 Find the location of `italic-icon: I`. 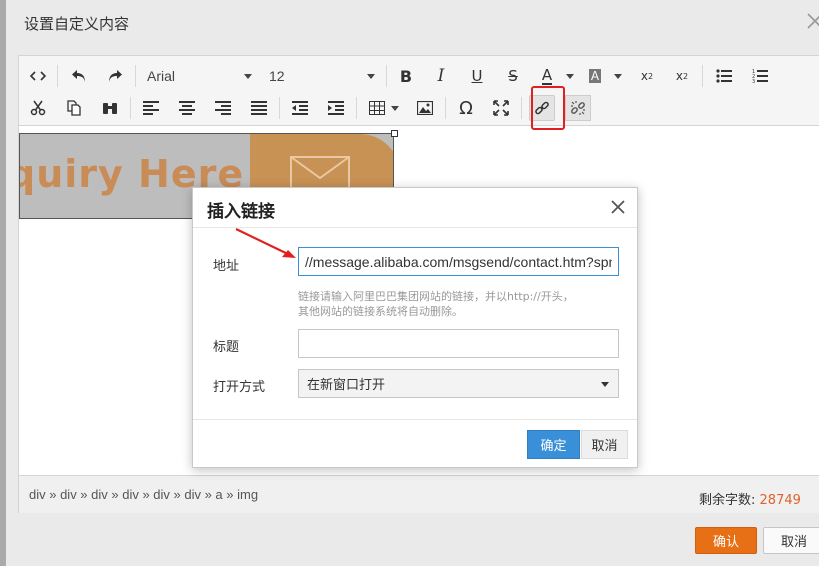

italic-icon: I is located at coordinates (441, 76).